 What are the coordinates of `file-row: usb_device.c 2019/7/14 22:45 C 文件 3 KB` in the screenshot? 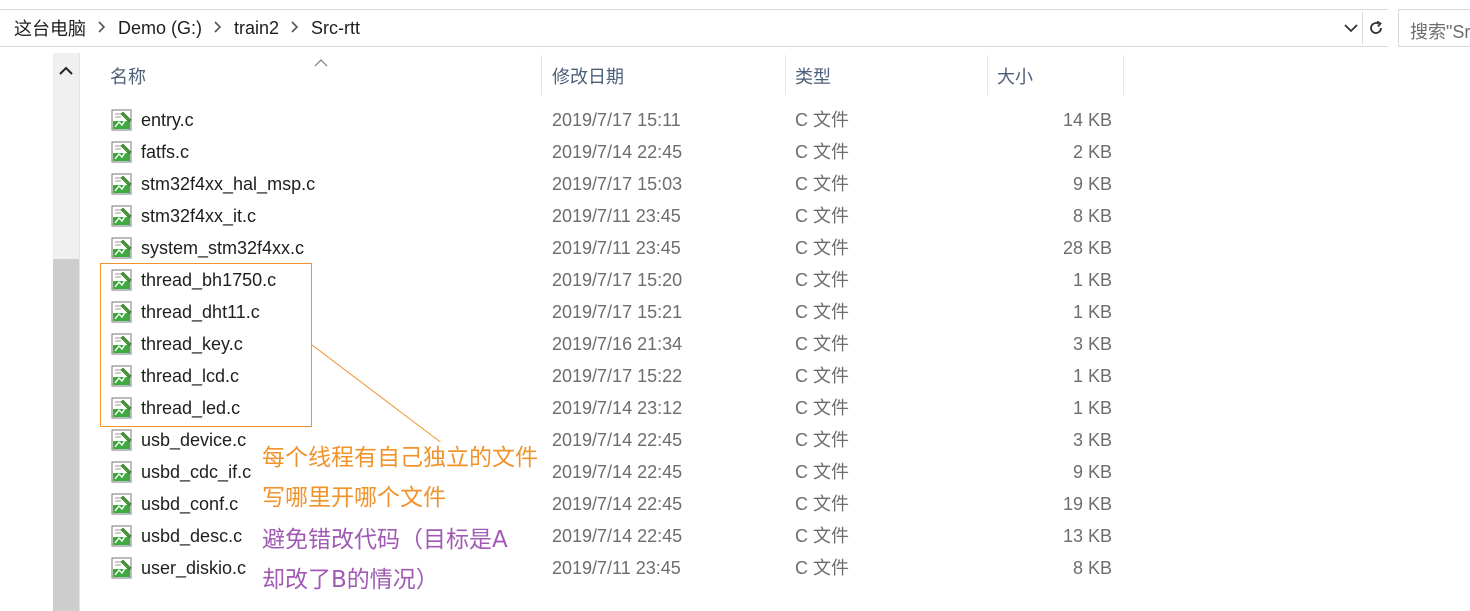 It's located at (613, 440).